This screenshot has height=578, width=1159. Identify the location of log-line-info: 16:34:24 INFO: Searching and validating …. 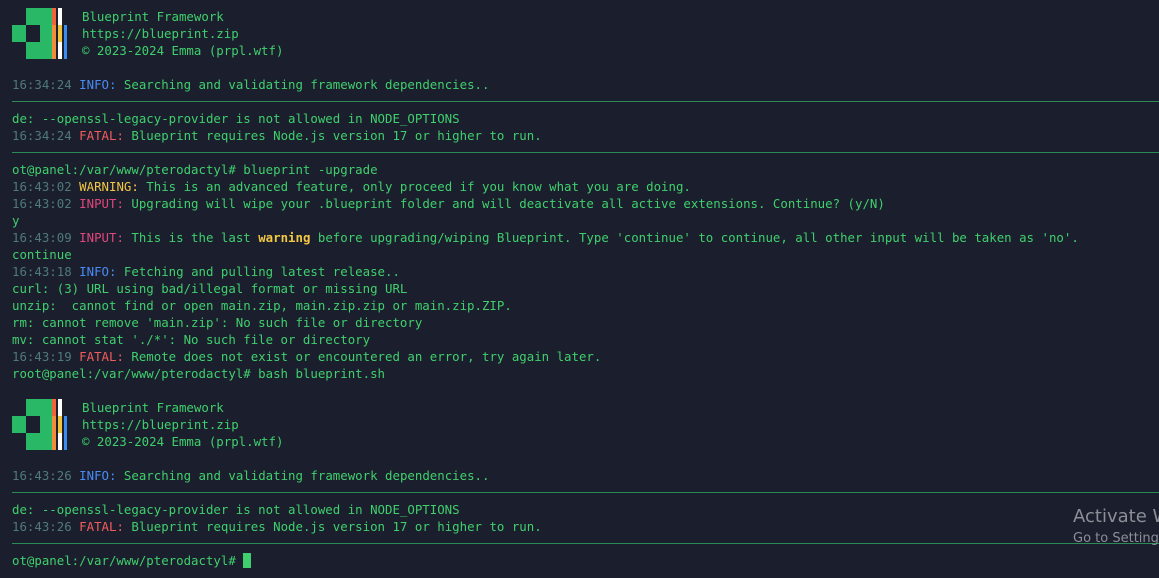
(250, 84).